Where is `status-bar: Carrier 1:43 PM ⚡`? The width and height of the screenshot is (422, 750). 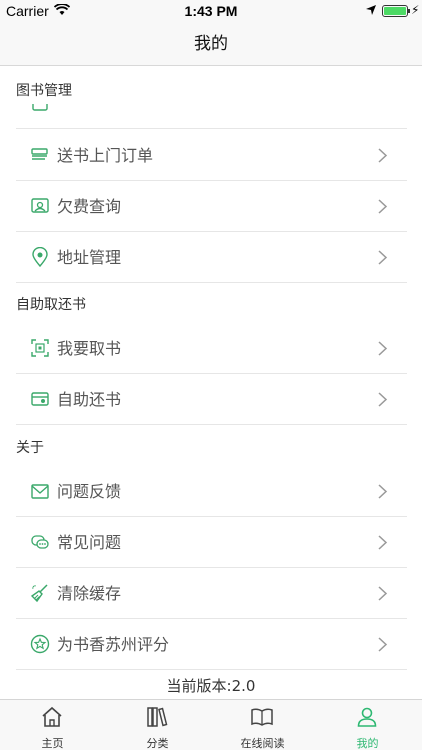
status-bar: Carrier 1:43 PM ⚡ is located at coordinates (211, 11).